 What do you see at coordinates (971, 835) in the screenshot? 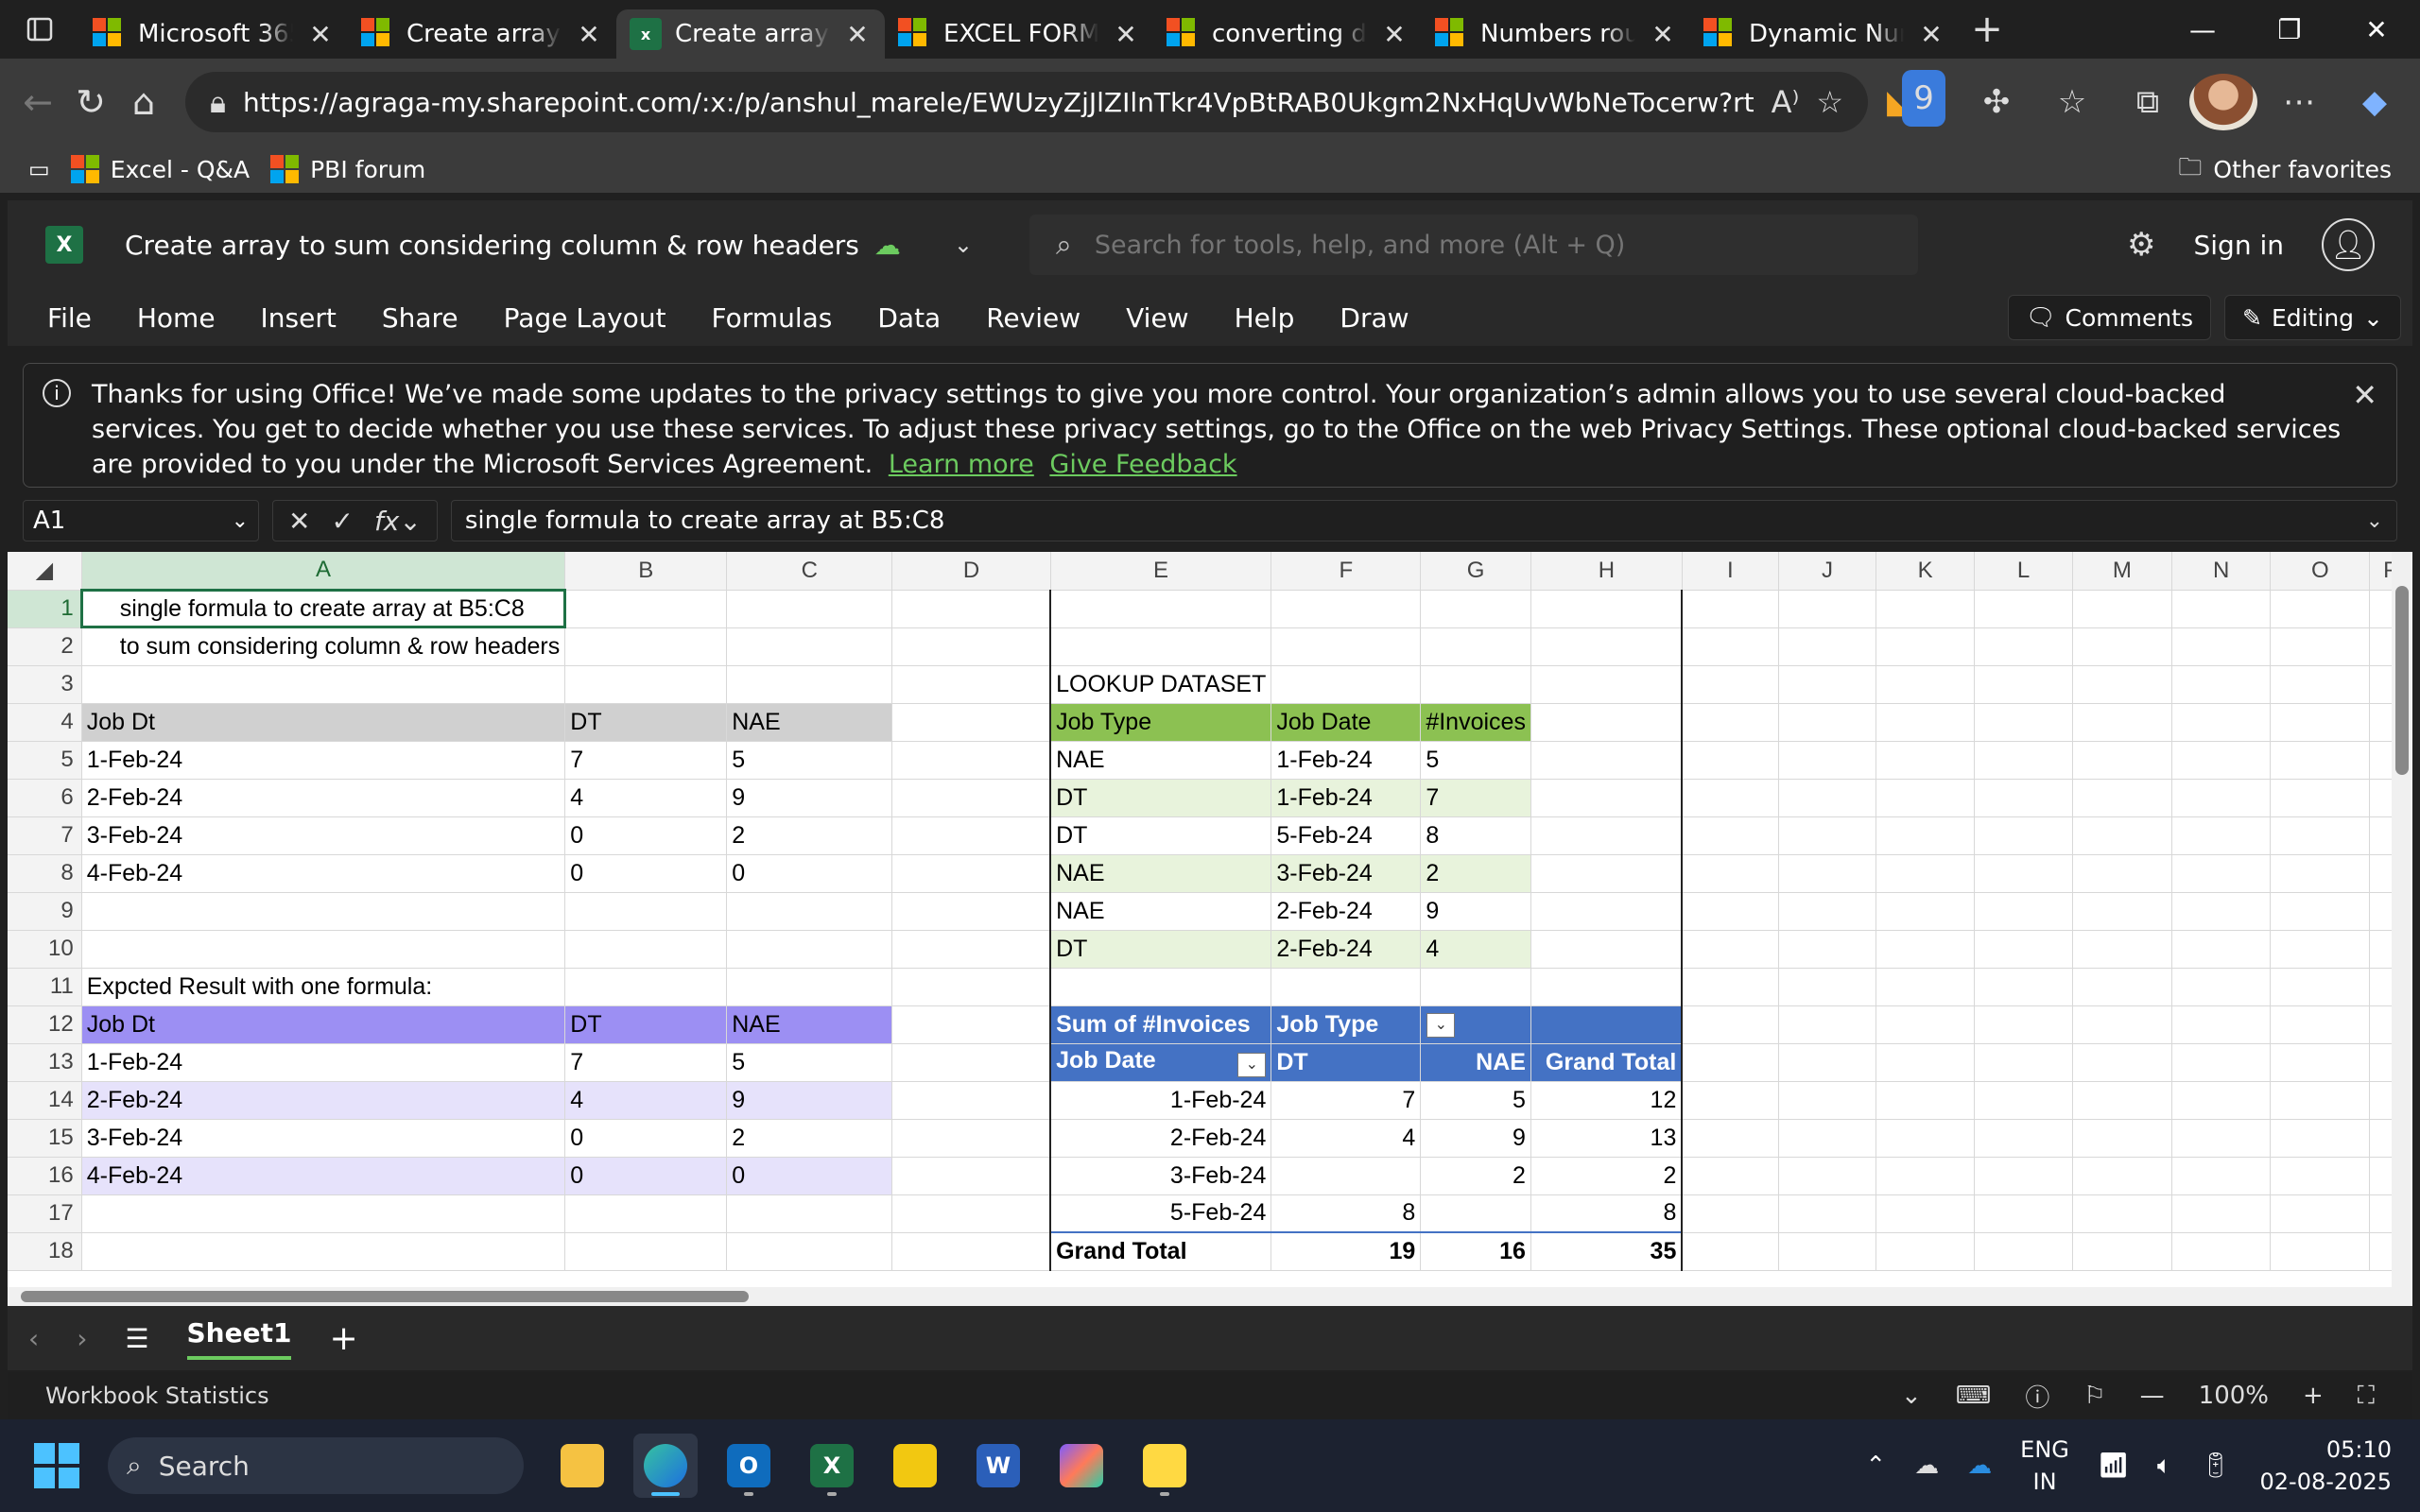
I see `cell-d7` at bounding box center [971, 835].